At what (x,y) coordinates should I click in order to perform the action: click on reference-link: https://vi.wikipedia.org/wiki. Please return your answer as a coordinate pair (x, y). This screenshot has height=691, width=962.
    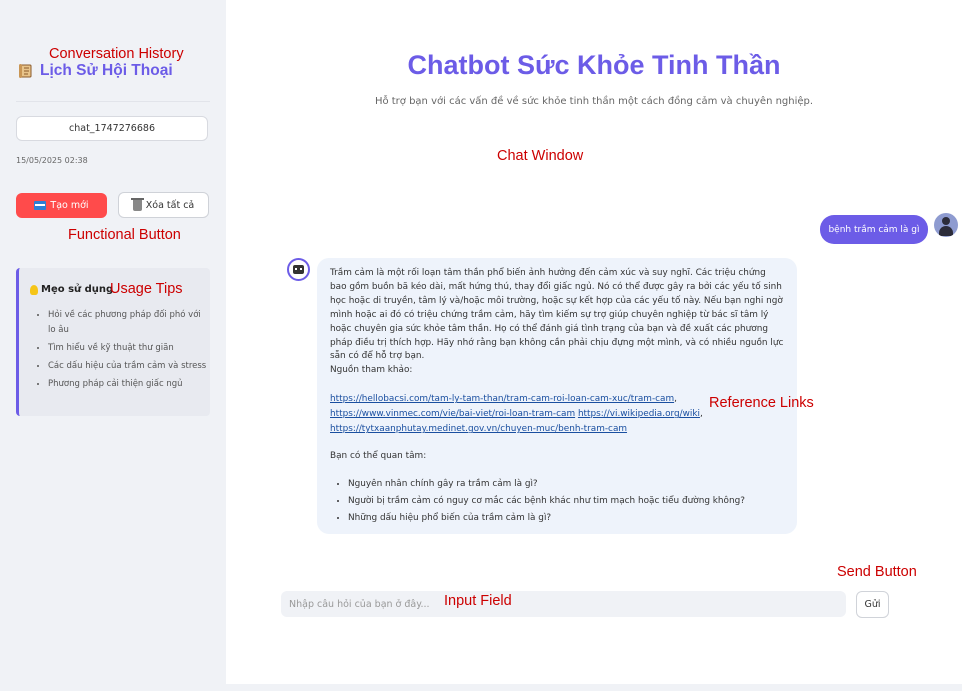
    Looking at the image, I should click on (639, 414).